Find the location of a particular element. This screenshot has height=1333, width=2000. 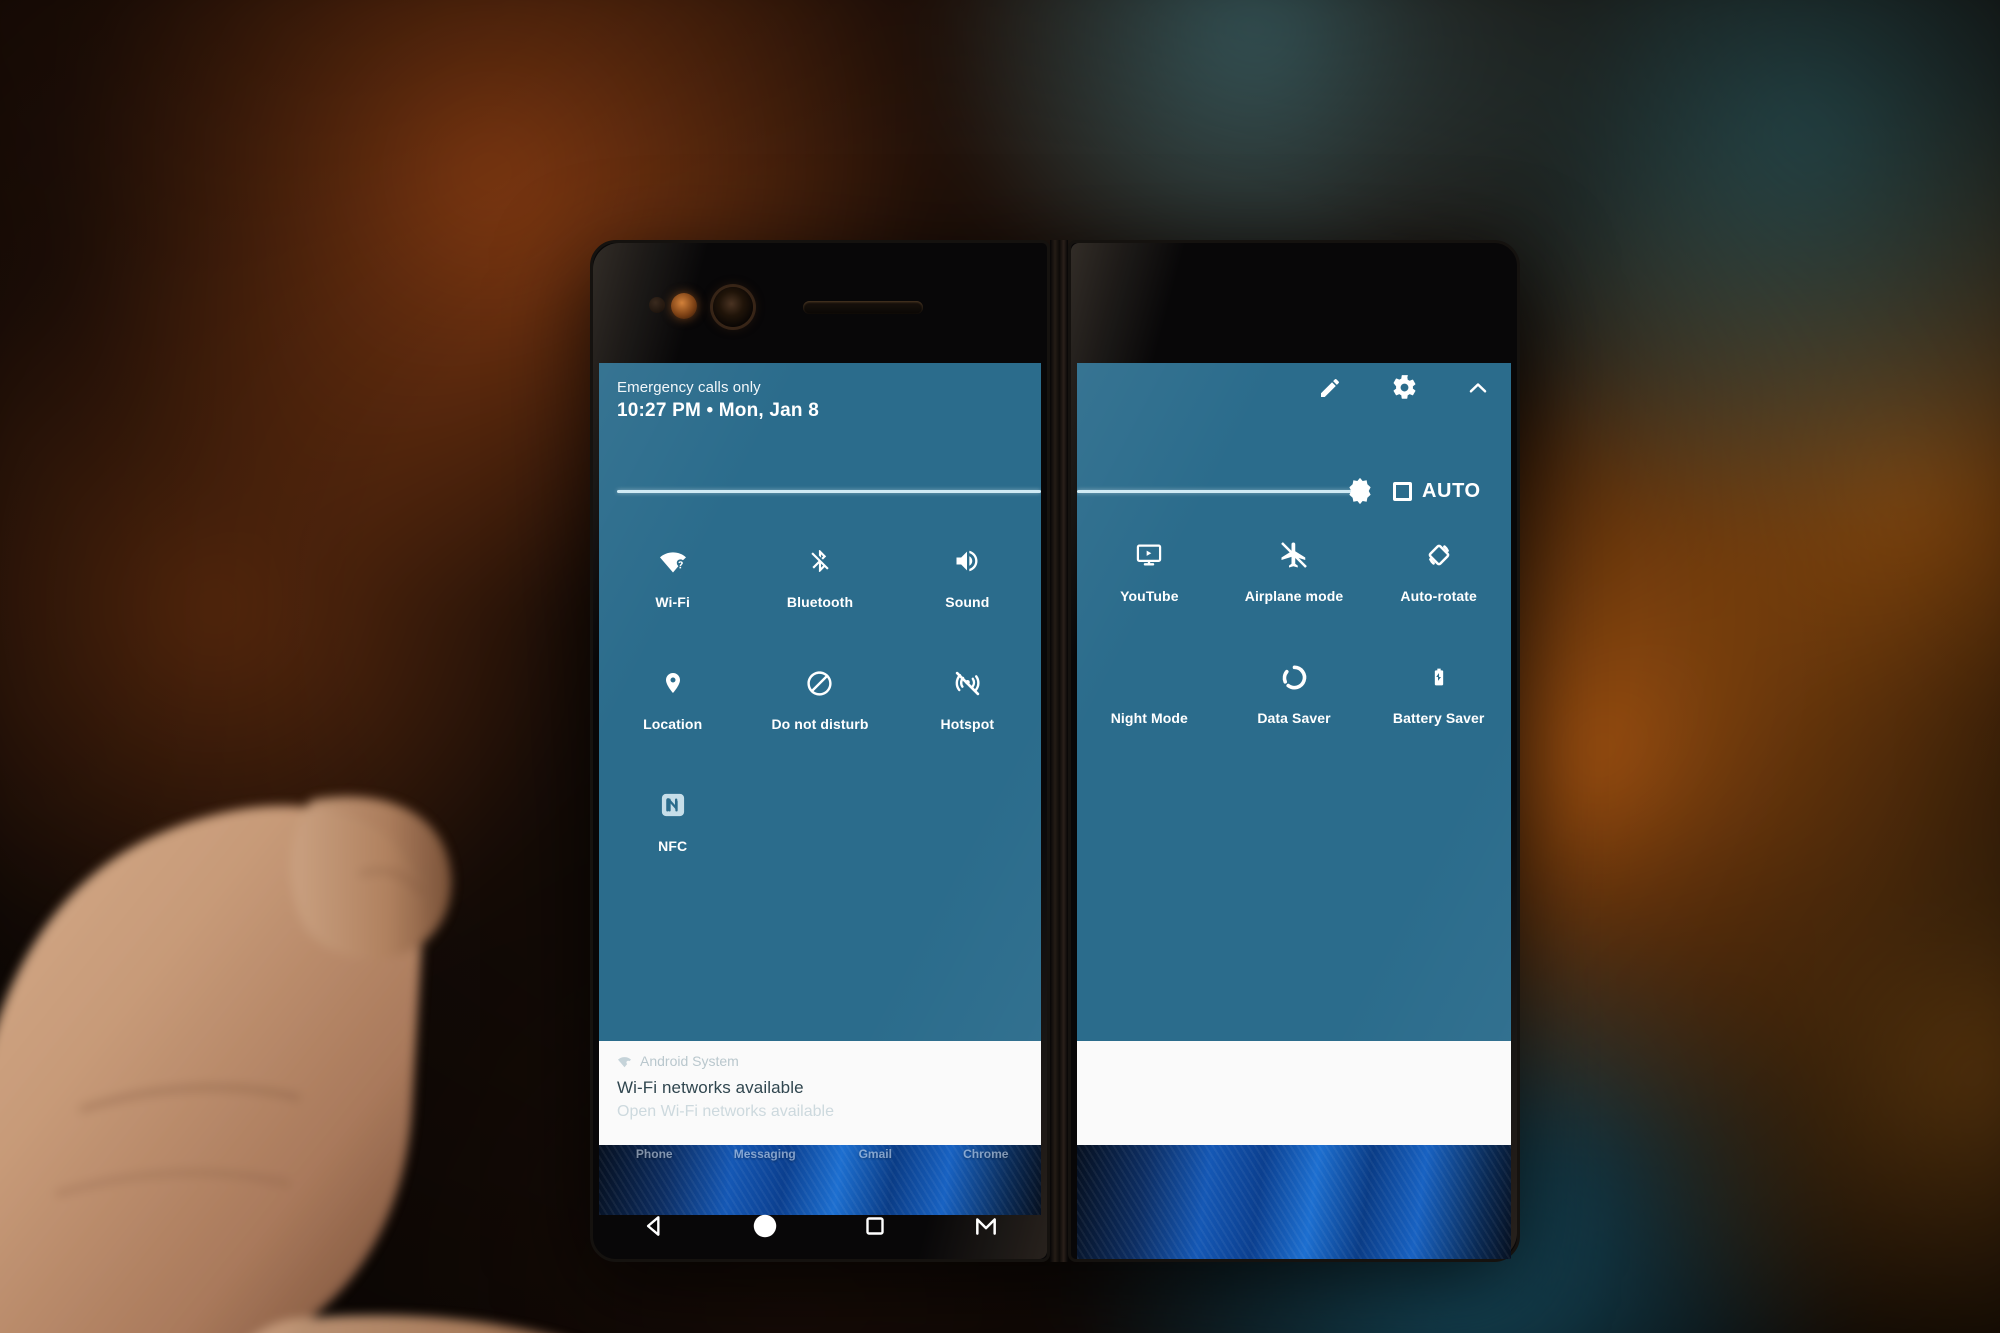

notification-subtitle: Open Wi-Fi networks available is located at coordinates (725, 1111).